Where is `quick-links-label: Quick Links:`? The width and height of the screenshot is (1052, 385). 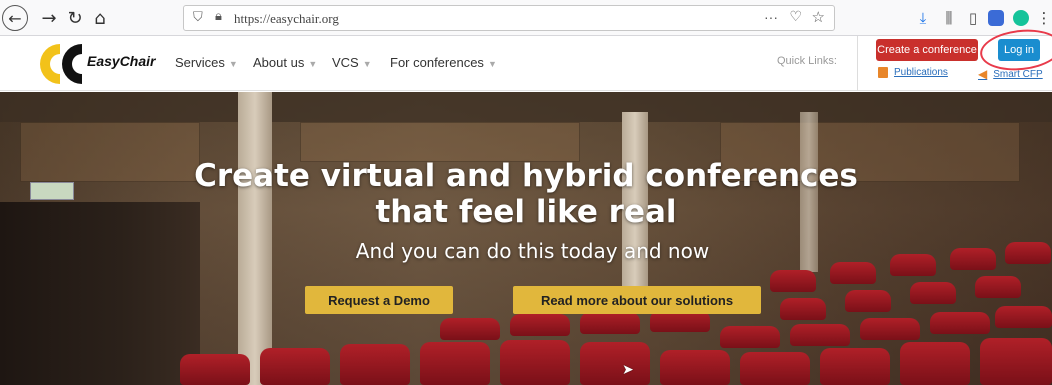
quick-links-label: Quick Links: is located at coordinates (807, 61).